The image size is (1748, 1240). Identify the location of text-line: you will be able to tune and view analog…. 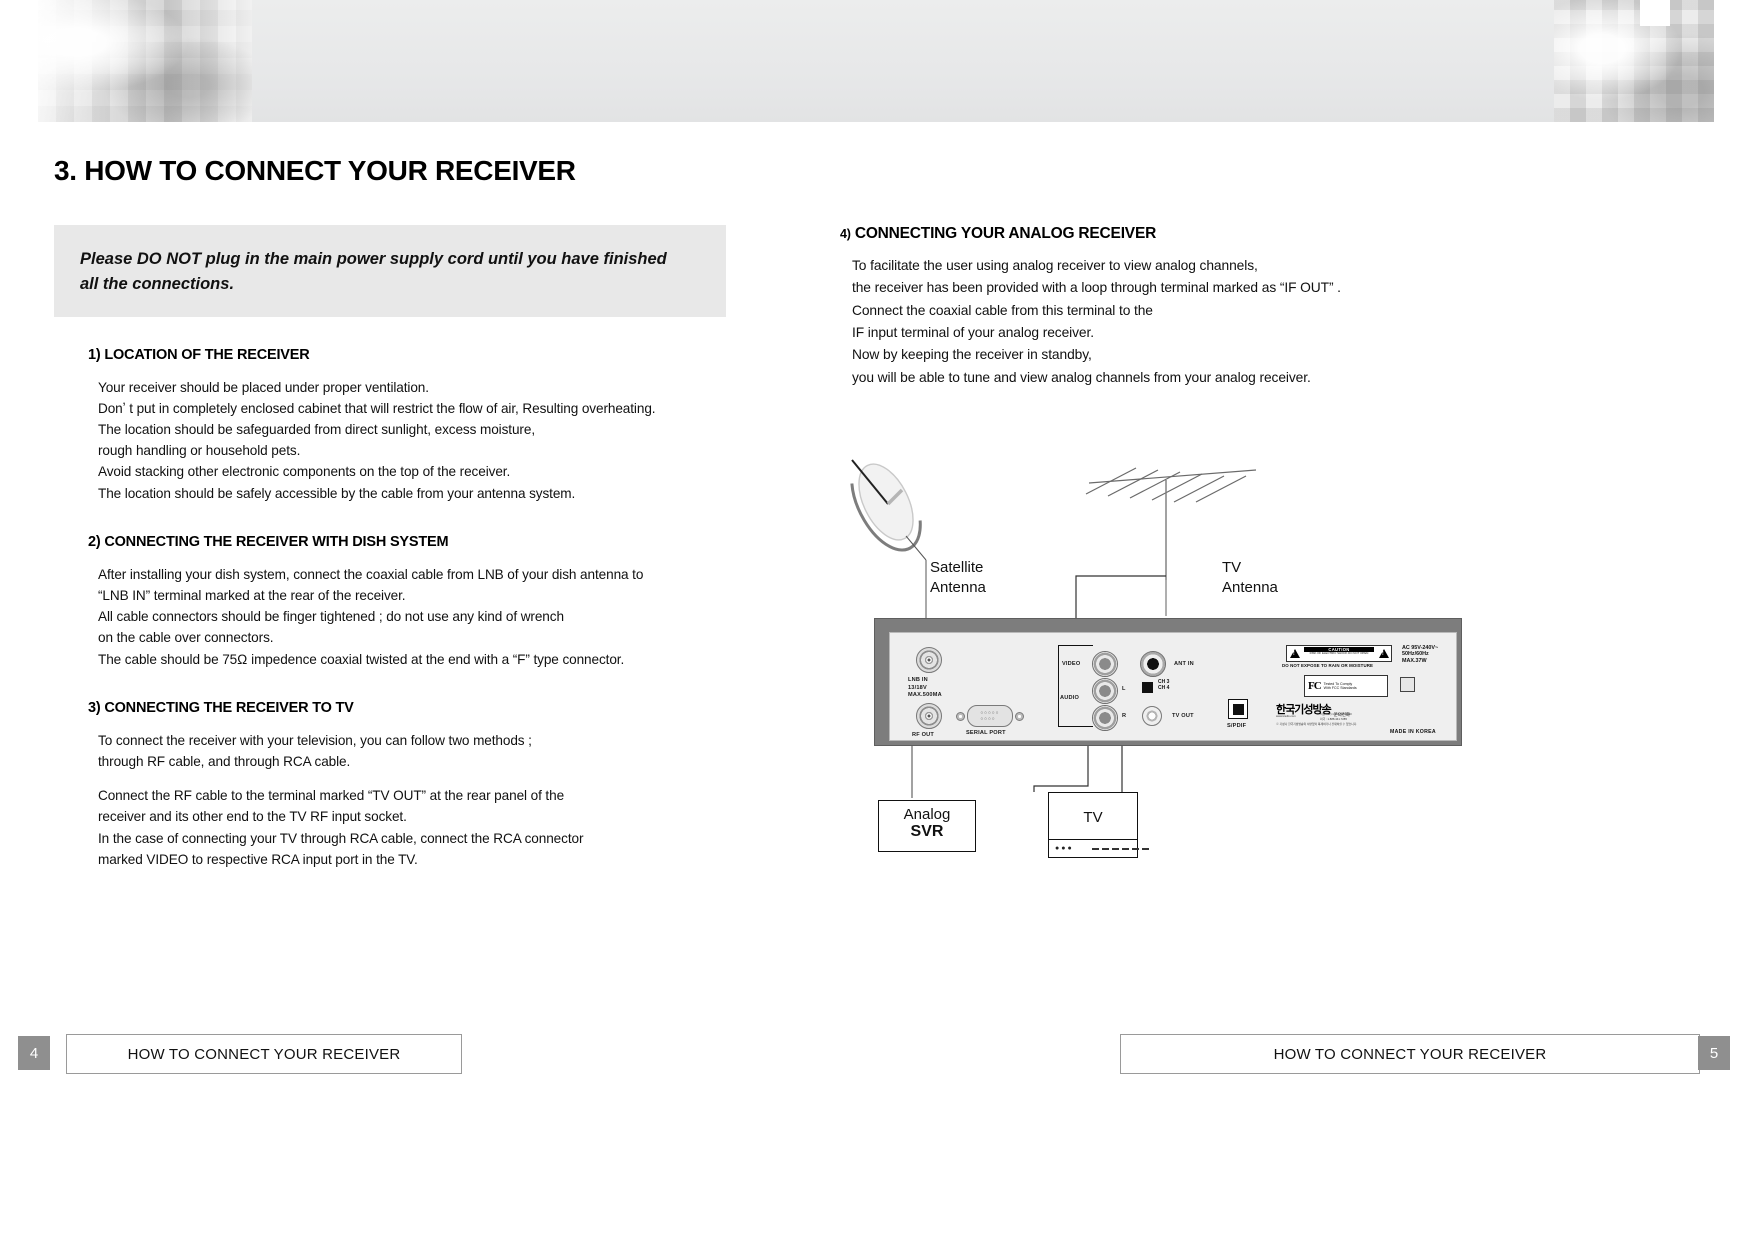
(1081, 377).